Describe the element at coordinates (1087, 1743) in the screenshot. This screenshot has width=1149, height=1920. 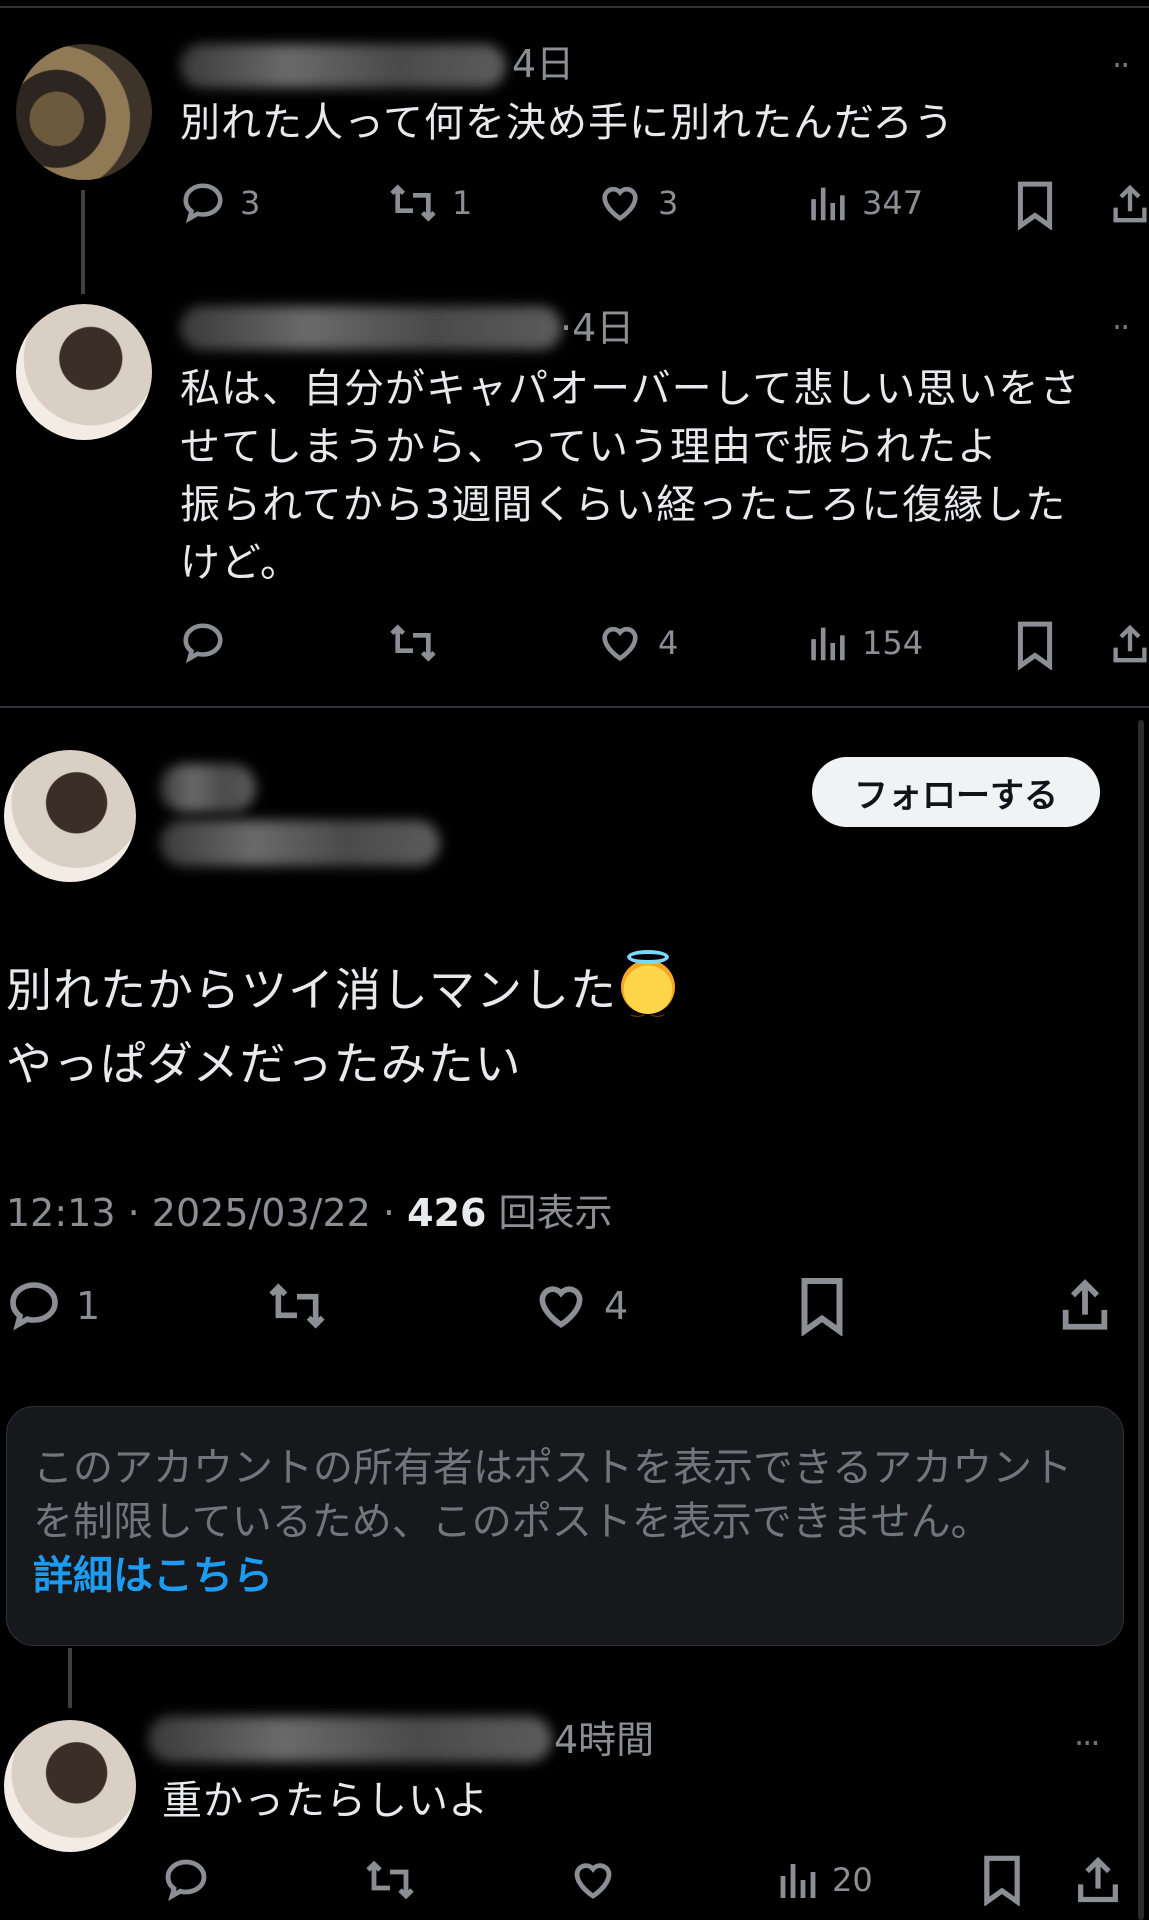
I see `more-icon: ···` at that location.